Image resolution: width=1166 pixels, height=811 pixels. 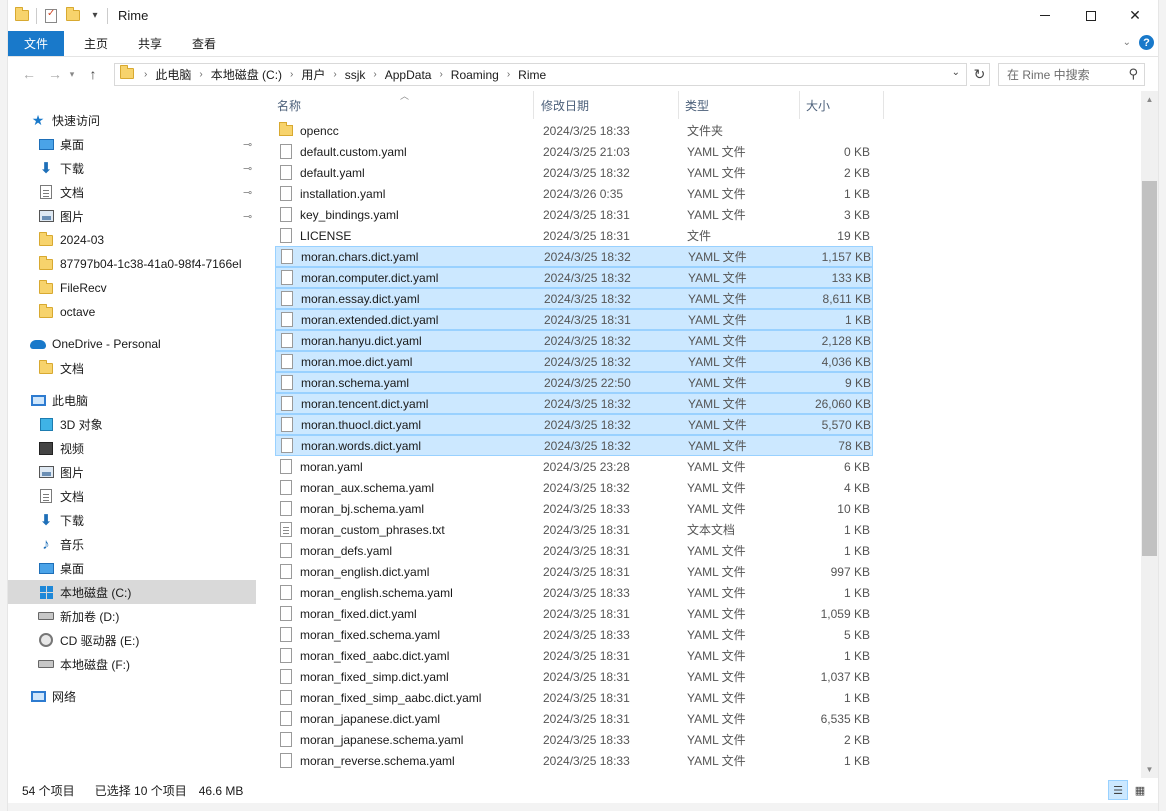 What do you see at coordinates (93, 74) in the screenshot?
I see `up-button: ↑` at bounding box center [93, 74].